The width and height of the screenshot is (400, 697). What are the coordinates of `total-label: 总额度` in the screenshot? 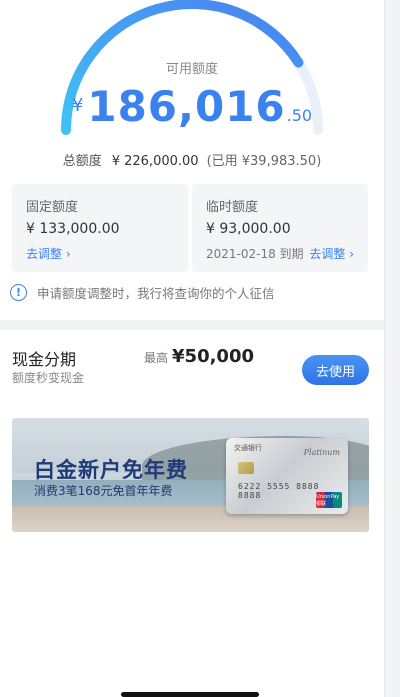 It's located at (82, 161).